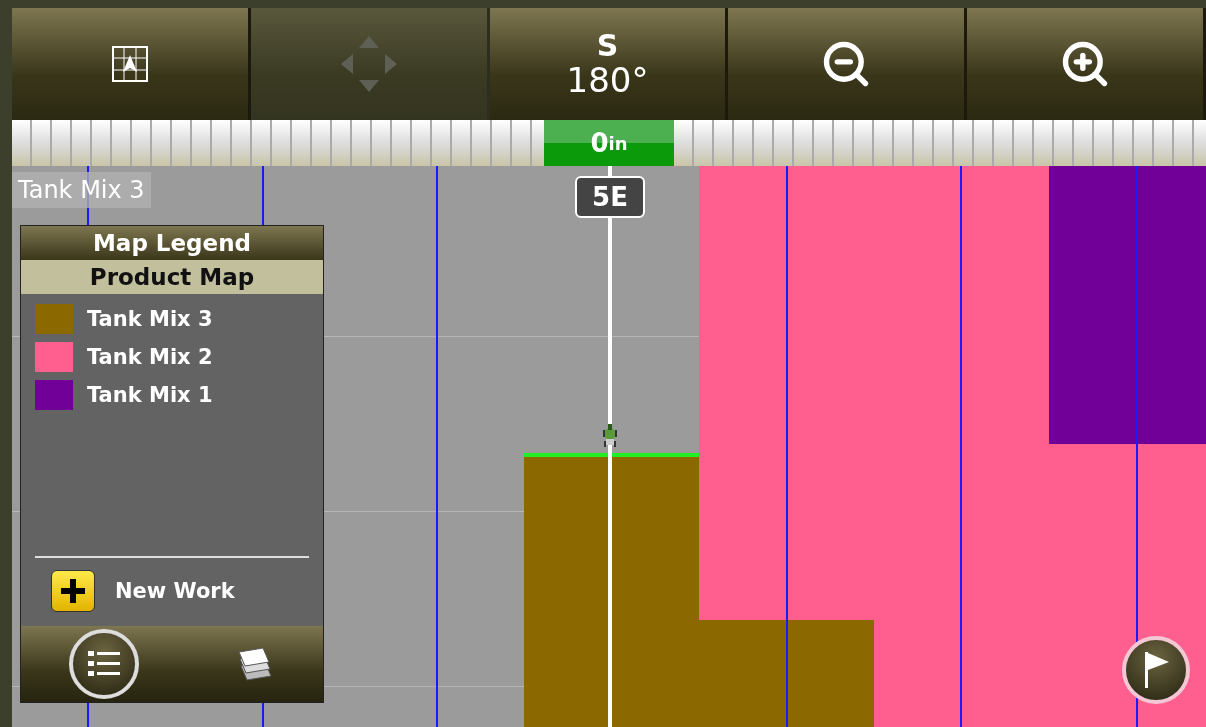  What do you see at coordinates (104, 664) in the screenshot?
I see `list-icon` at bounding box center [104, 664].